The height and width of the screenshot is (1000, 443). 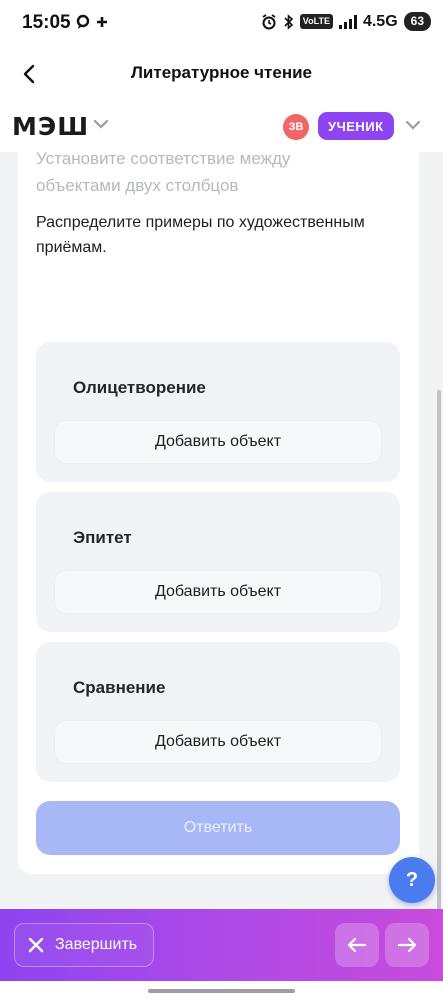 I want to click on next-button, so click(x=407, y=945).